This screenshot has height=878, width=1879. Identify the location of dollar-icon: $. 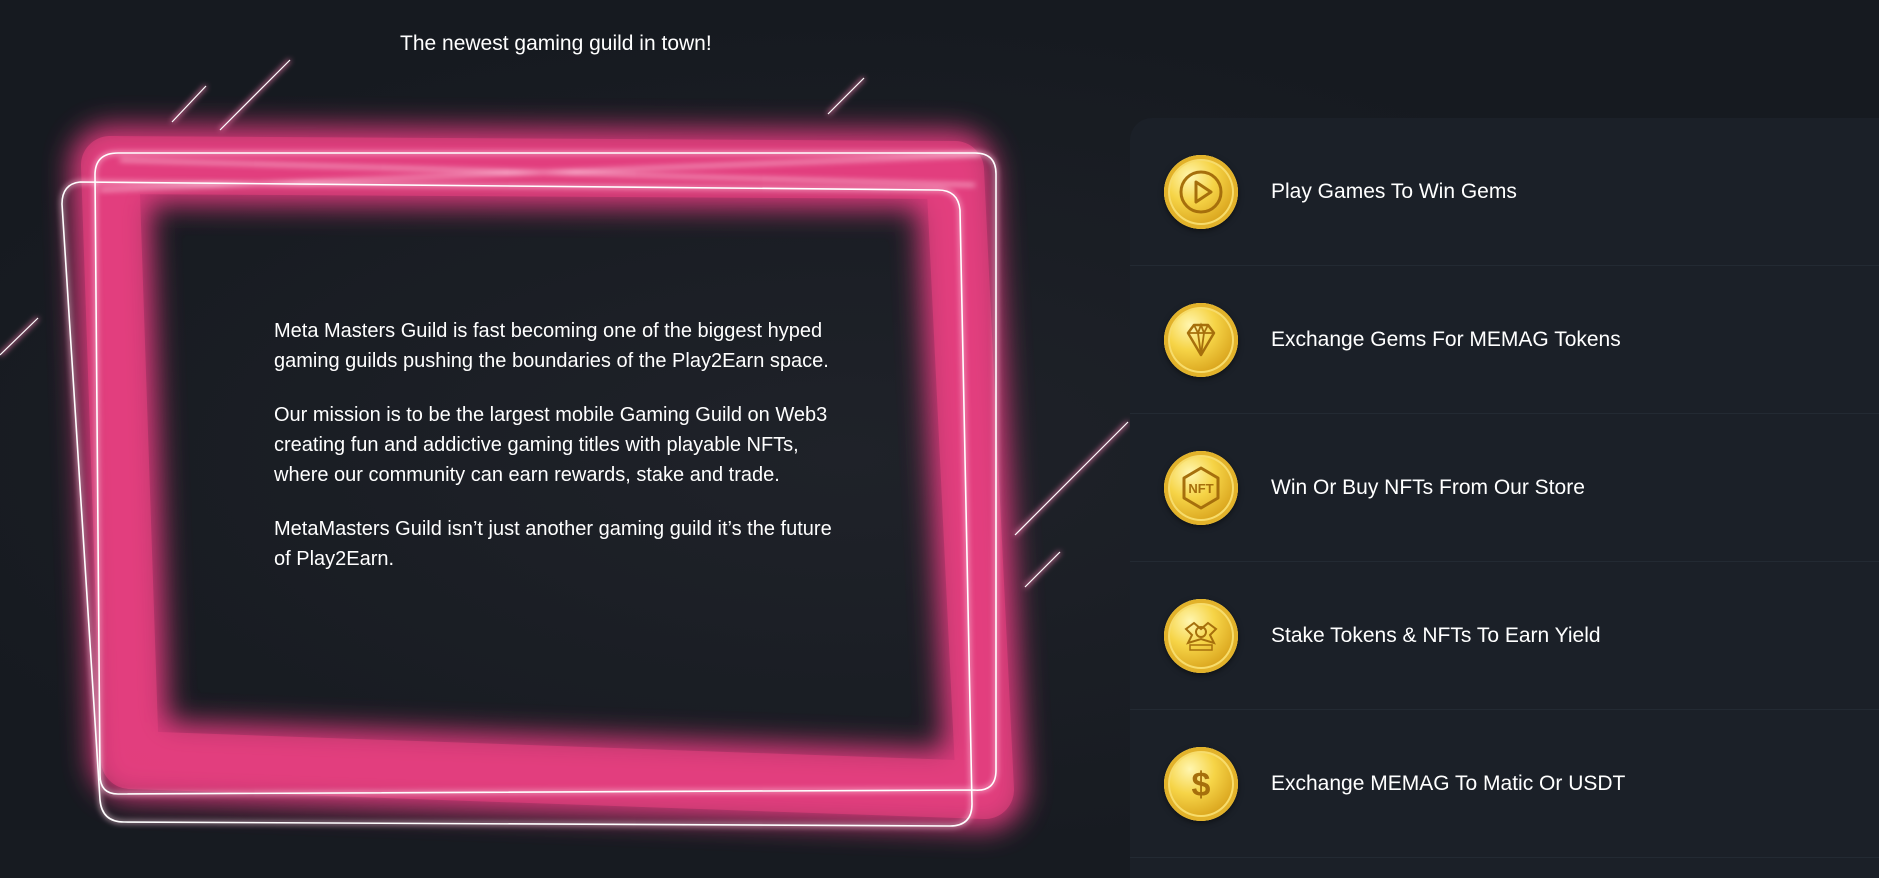
(1201, 784).